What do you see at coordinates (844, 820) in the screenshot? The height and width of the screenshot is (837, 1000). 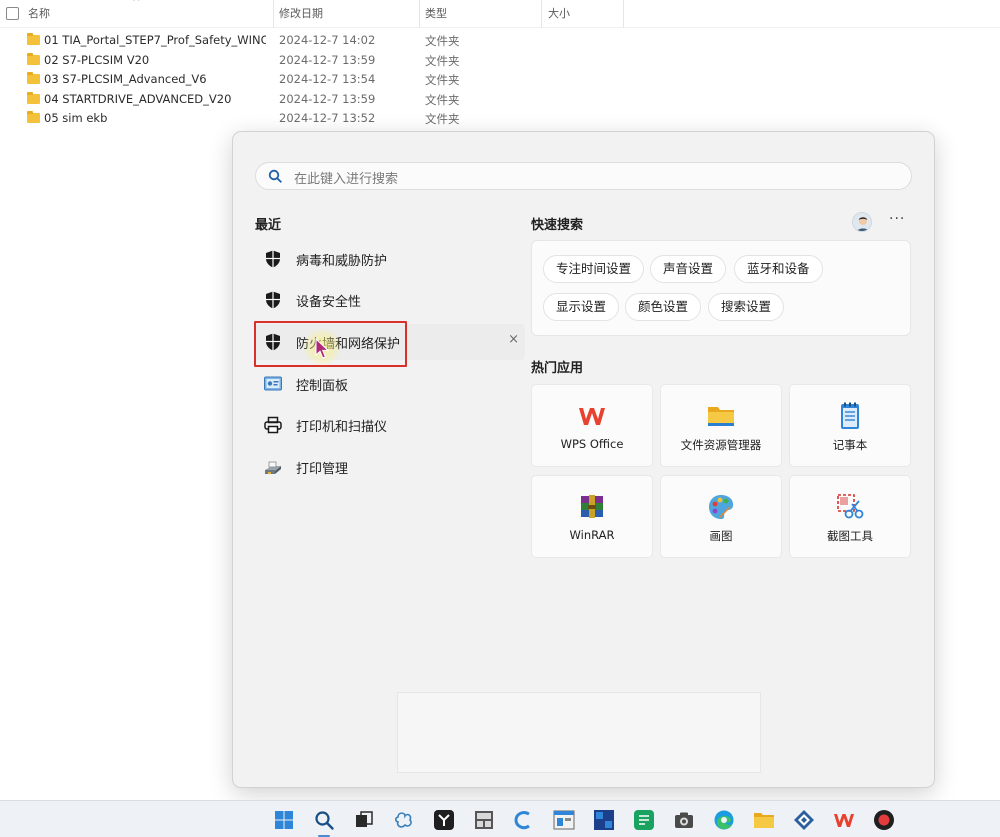 I see `wps-icon` at bounding box center [844, 820].